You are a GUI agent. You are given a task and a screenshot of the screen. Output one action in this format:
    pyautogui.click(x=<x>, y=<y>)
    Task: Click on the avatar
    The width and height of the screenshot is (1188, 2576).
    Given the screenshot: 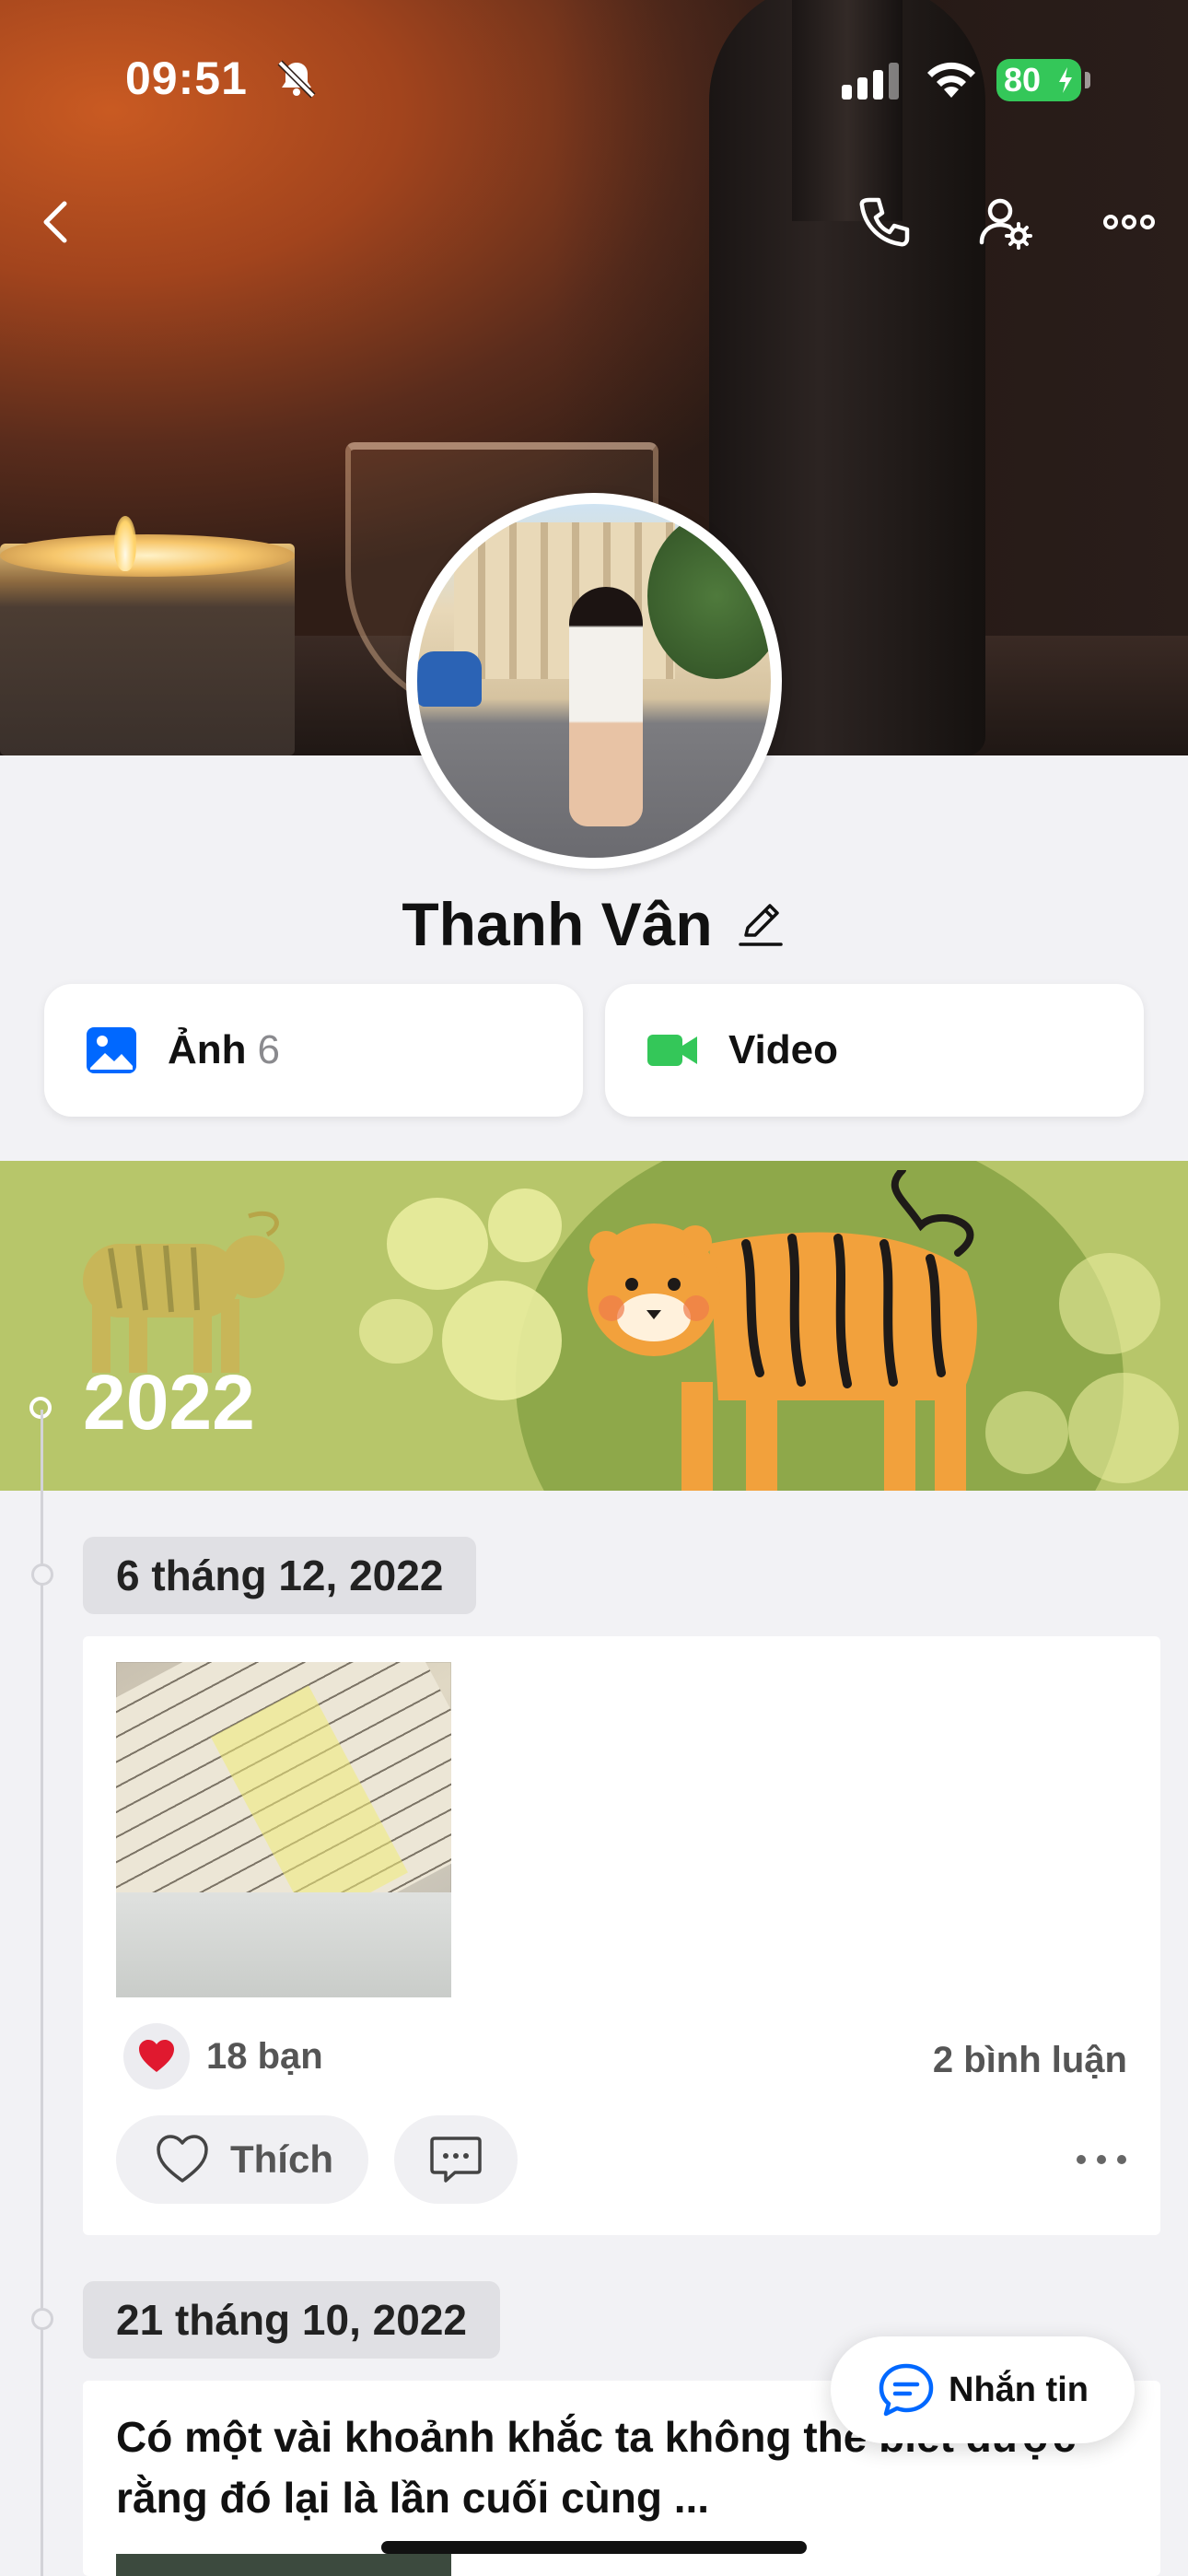 What is the action you would take?
    pyautogui.click(x=594, y=681)
    